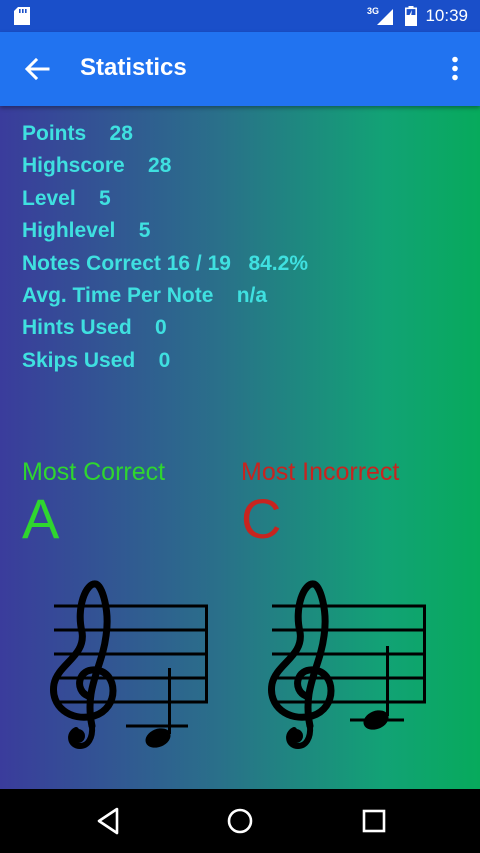 This screenshot has height=853, width=480. I want to click on stat-label: Highscore, so click(73, 166).